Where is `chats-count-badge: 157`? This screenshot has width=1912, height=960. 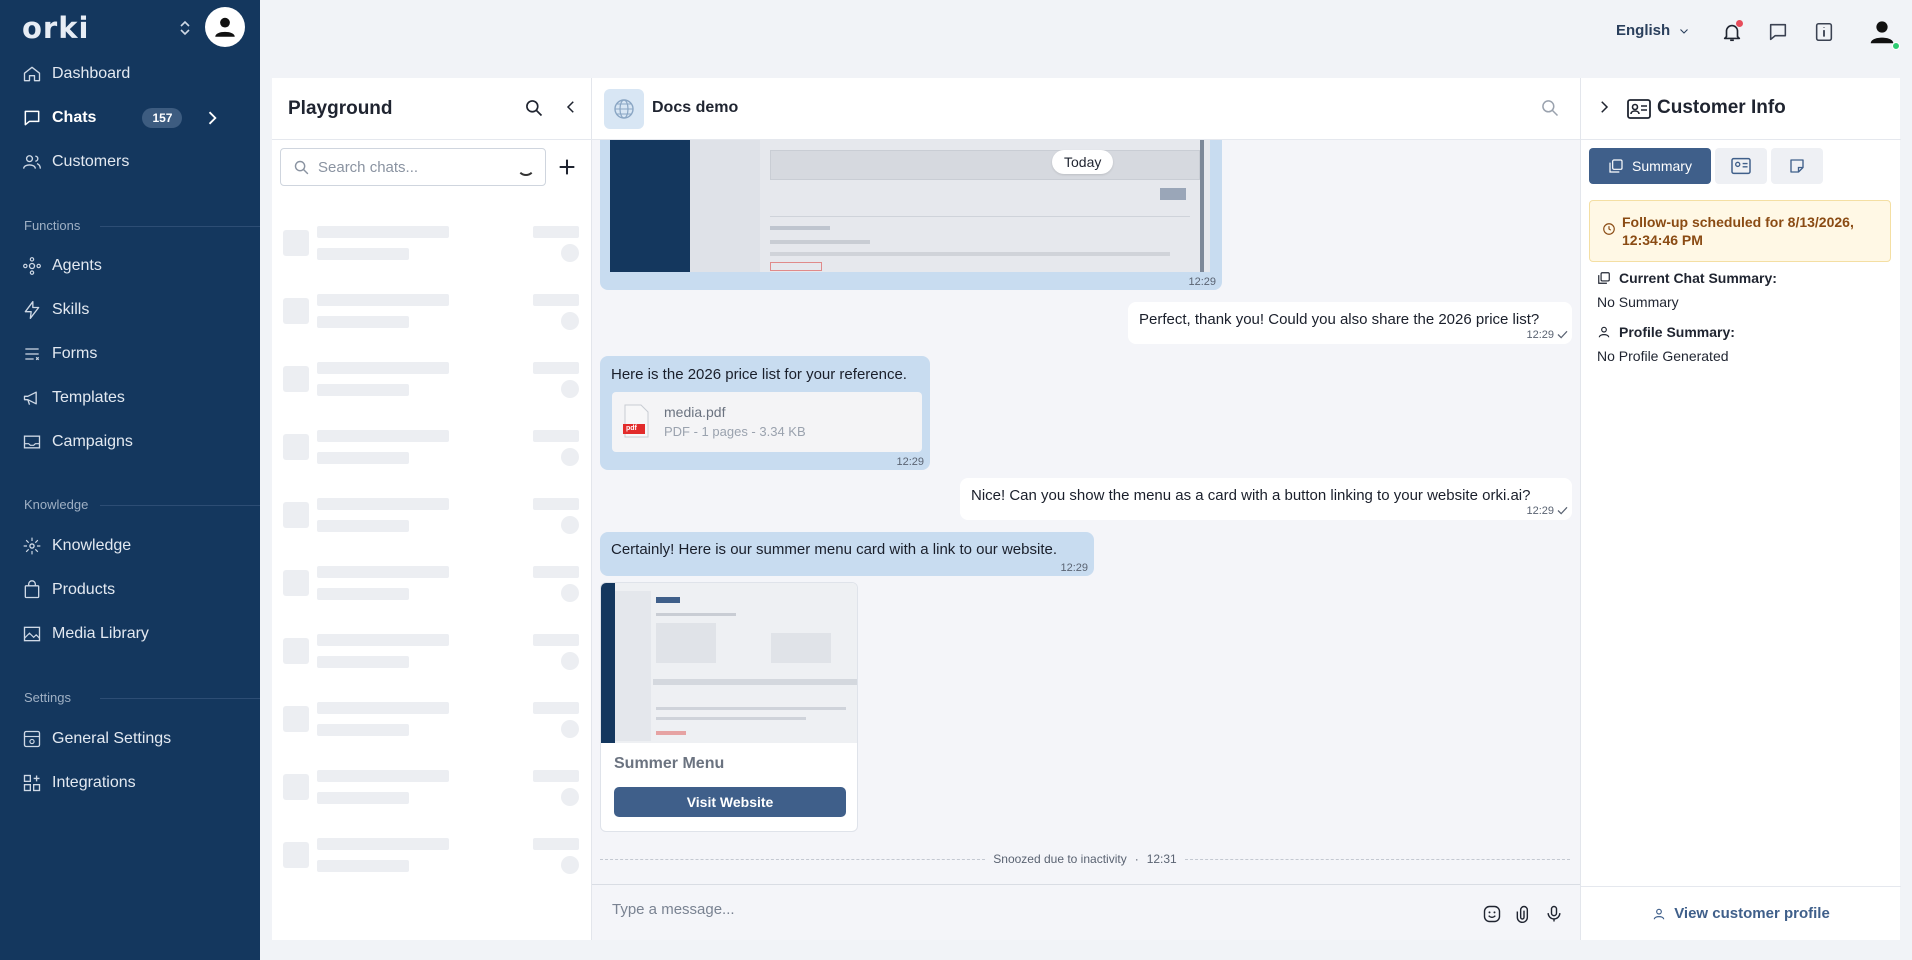
chats-count-badge: 157 is located at coordinates (162, 118).